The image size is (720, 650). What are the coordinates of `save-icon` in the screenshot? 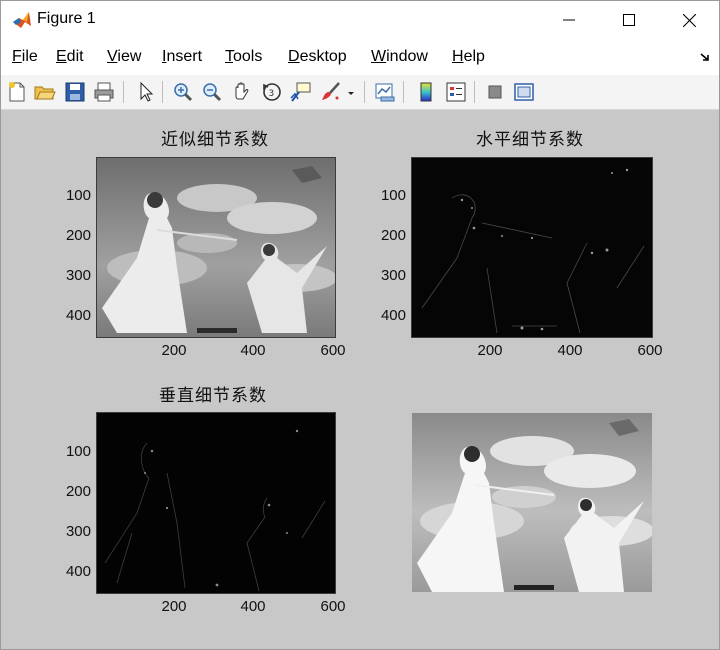 It's located at (75, 92).